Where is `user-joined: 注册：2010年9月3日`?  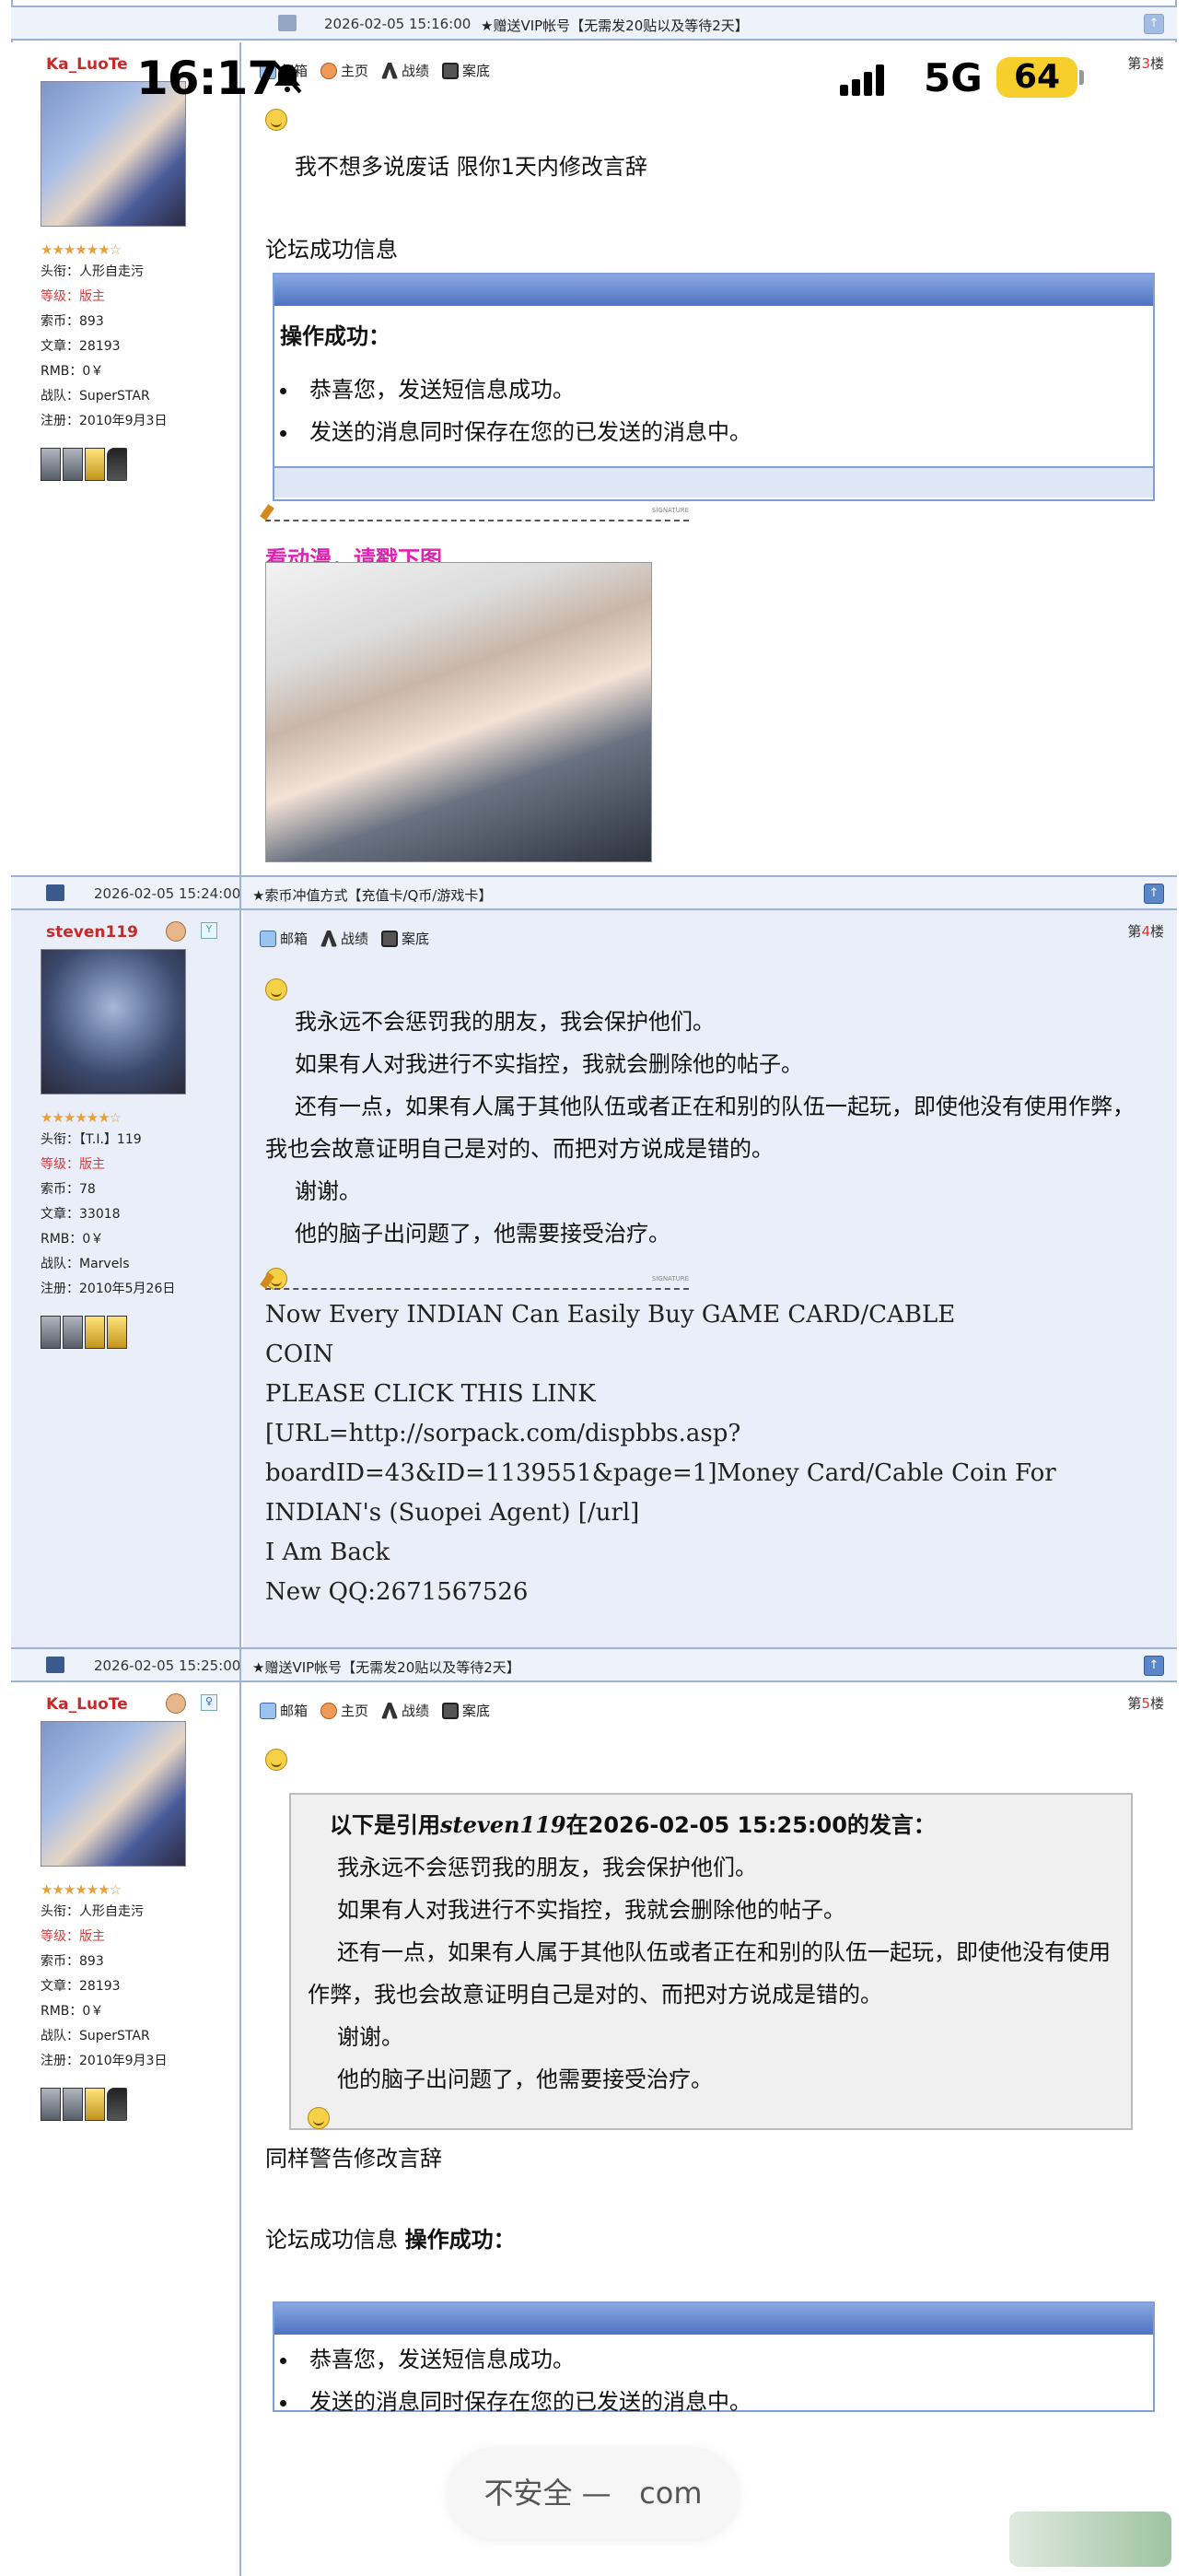 user-joined: 注册：2010年9月3日 is located at coordinates (105, 2061).